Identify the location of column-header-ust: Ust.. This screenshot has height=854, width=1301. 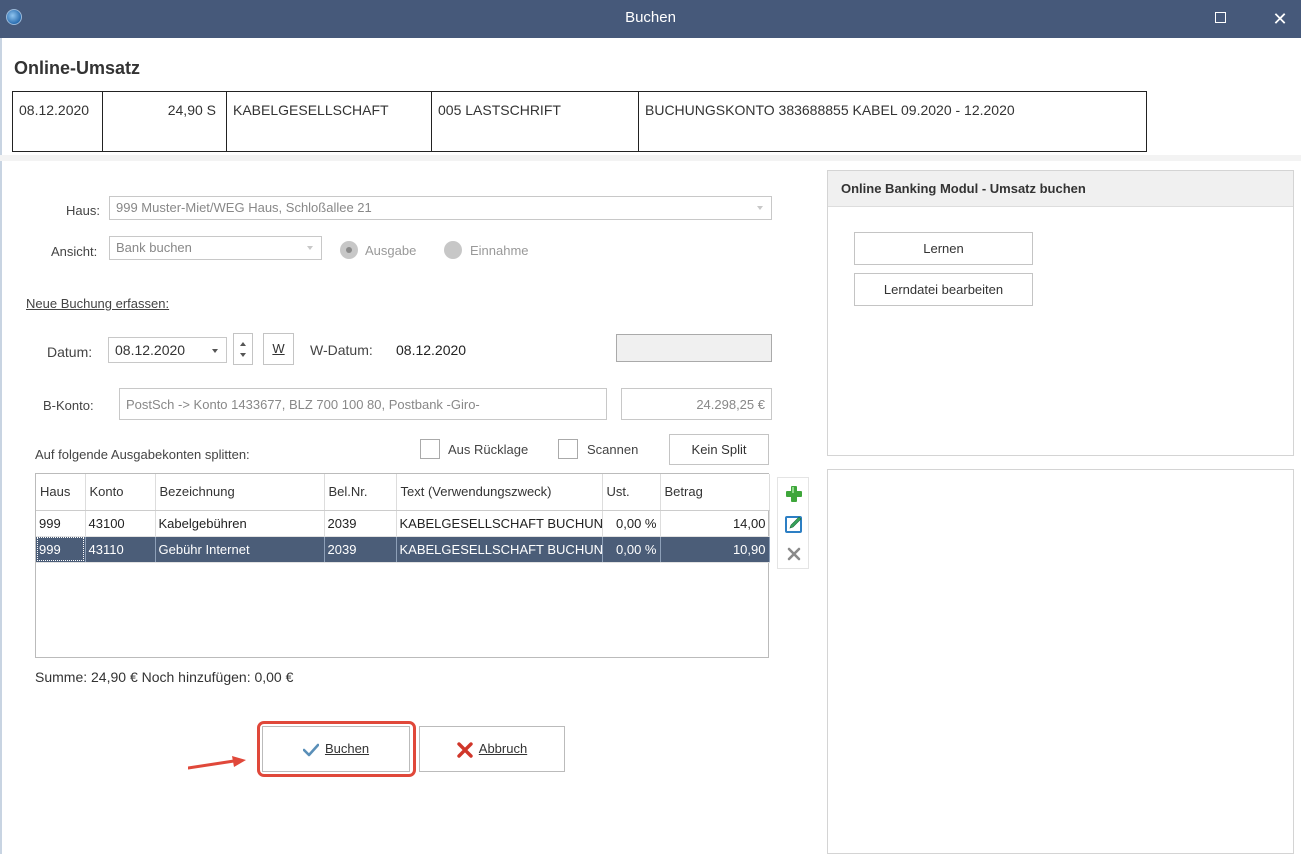
(631, 492).